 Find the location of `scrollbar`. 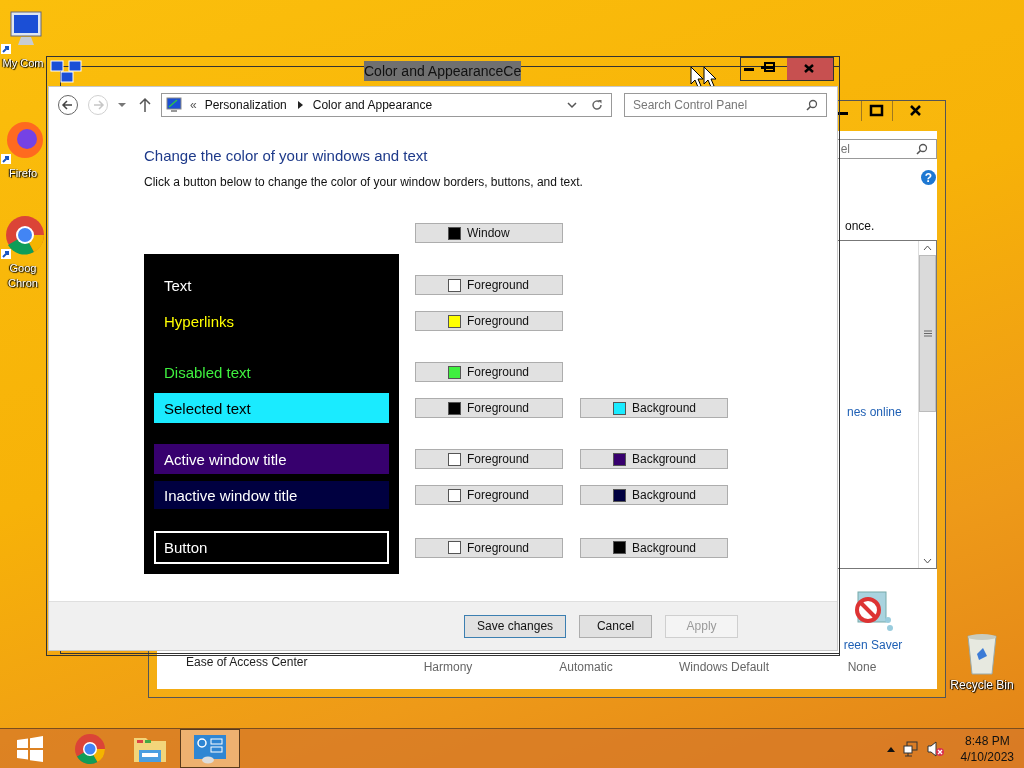

scrollbar is located at coordinates (927, 404).